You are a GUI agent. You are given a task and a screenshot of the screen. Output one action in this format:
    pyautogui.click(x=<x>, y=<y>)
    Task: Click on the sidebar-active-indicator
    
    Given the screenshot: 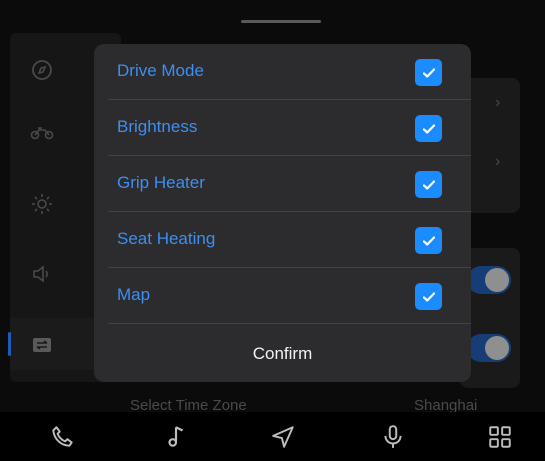 What is the action you would take?
    pyautogui.click(x=9, y=344)
    